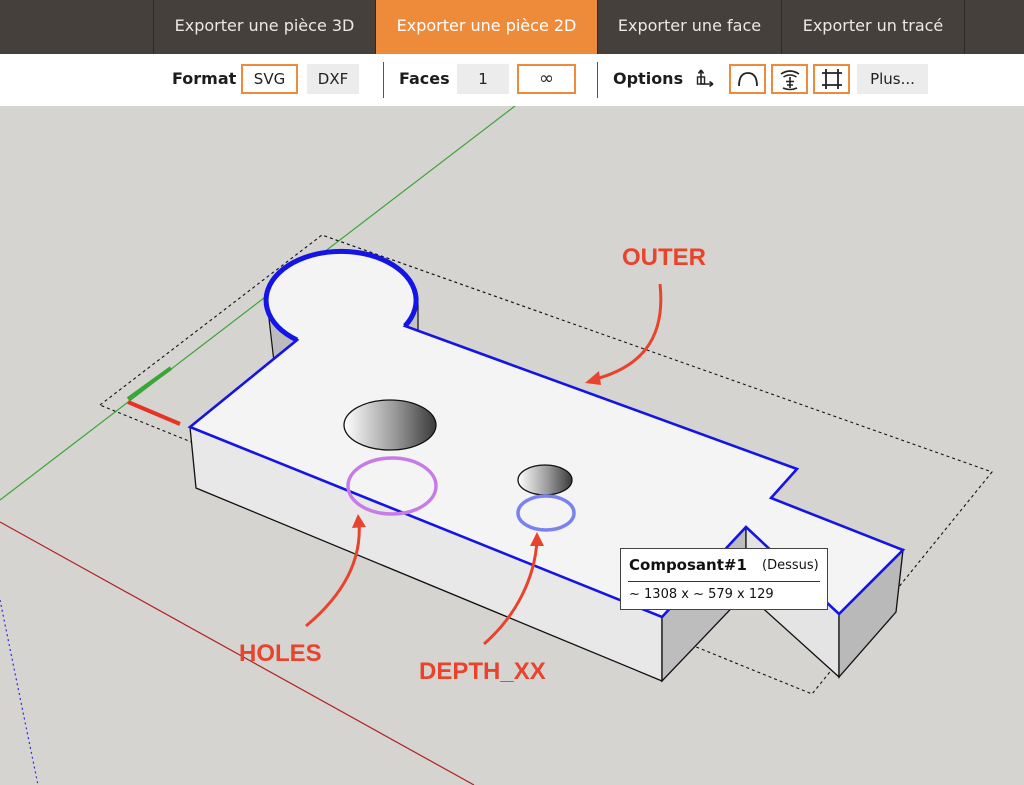  Describe the element at coordinates (873, 27) in the screenshot. I see `tab-export-path: Exporter un tracé` at that location.